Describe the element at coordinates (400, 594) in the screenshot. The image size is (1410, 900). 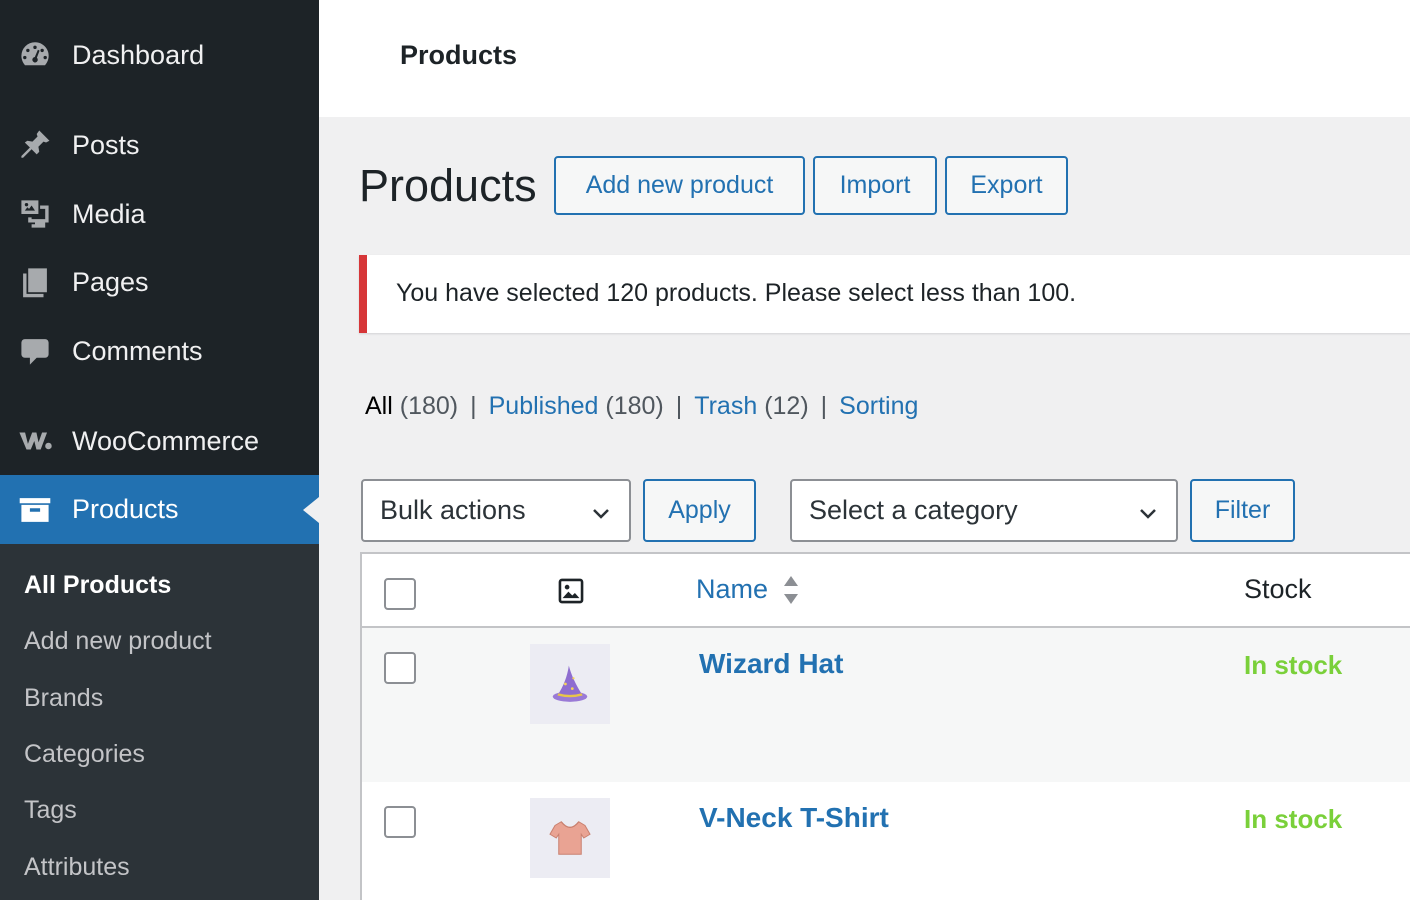
I see `select-all-checkbox` at that location.